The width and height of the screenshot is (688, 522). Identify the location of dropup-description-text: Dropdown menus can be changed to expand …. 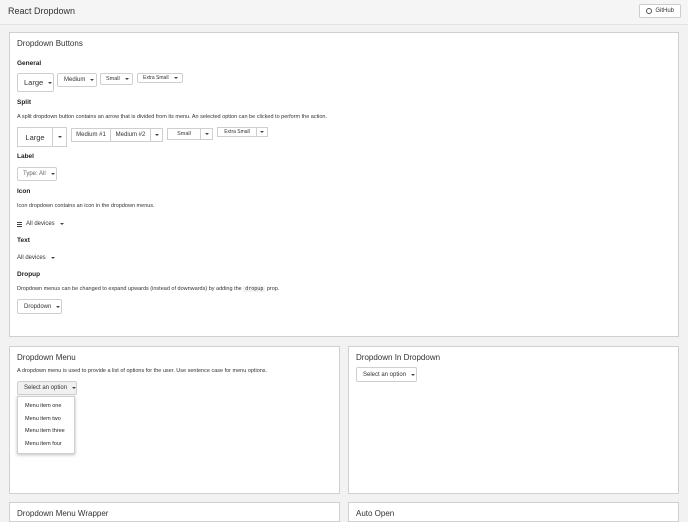
(129, 289).